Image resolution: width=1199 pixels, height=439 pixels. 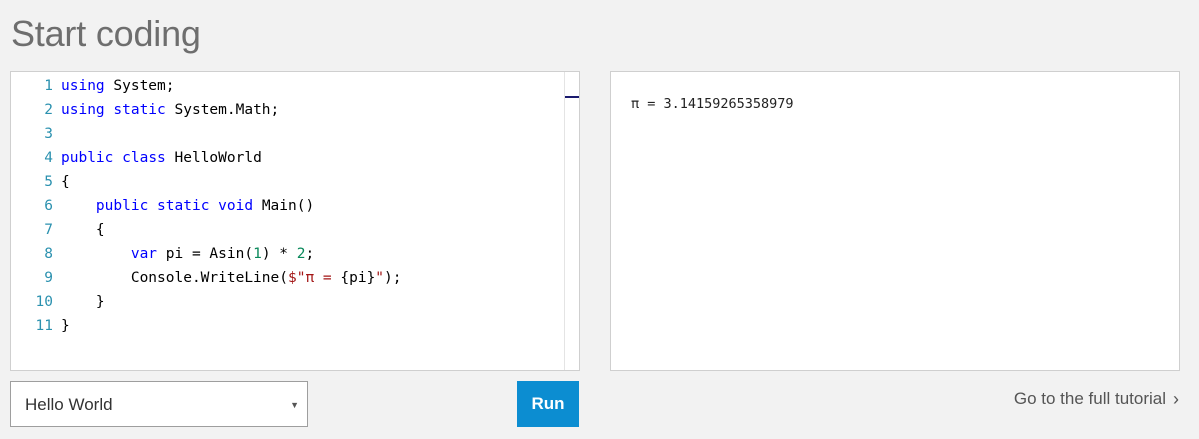 I want to click on chevron-right-icon: ›, so click(x=1176, y=399).